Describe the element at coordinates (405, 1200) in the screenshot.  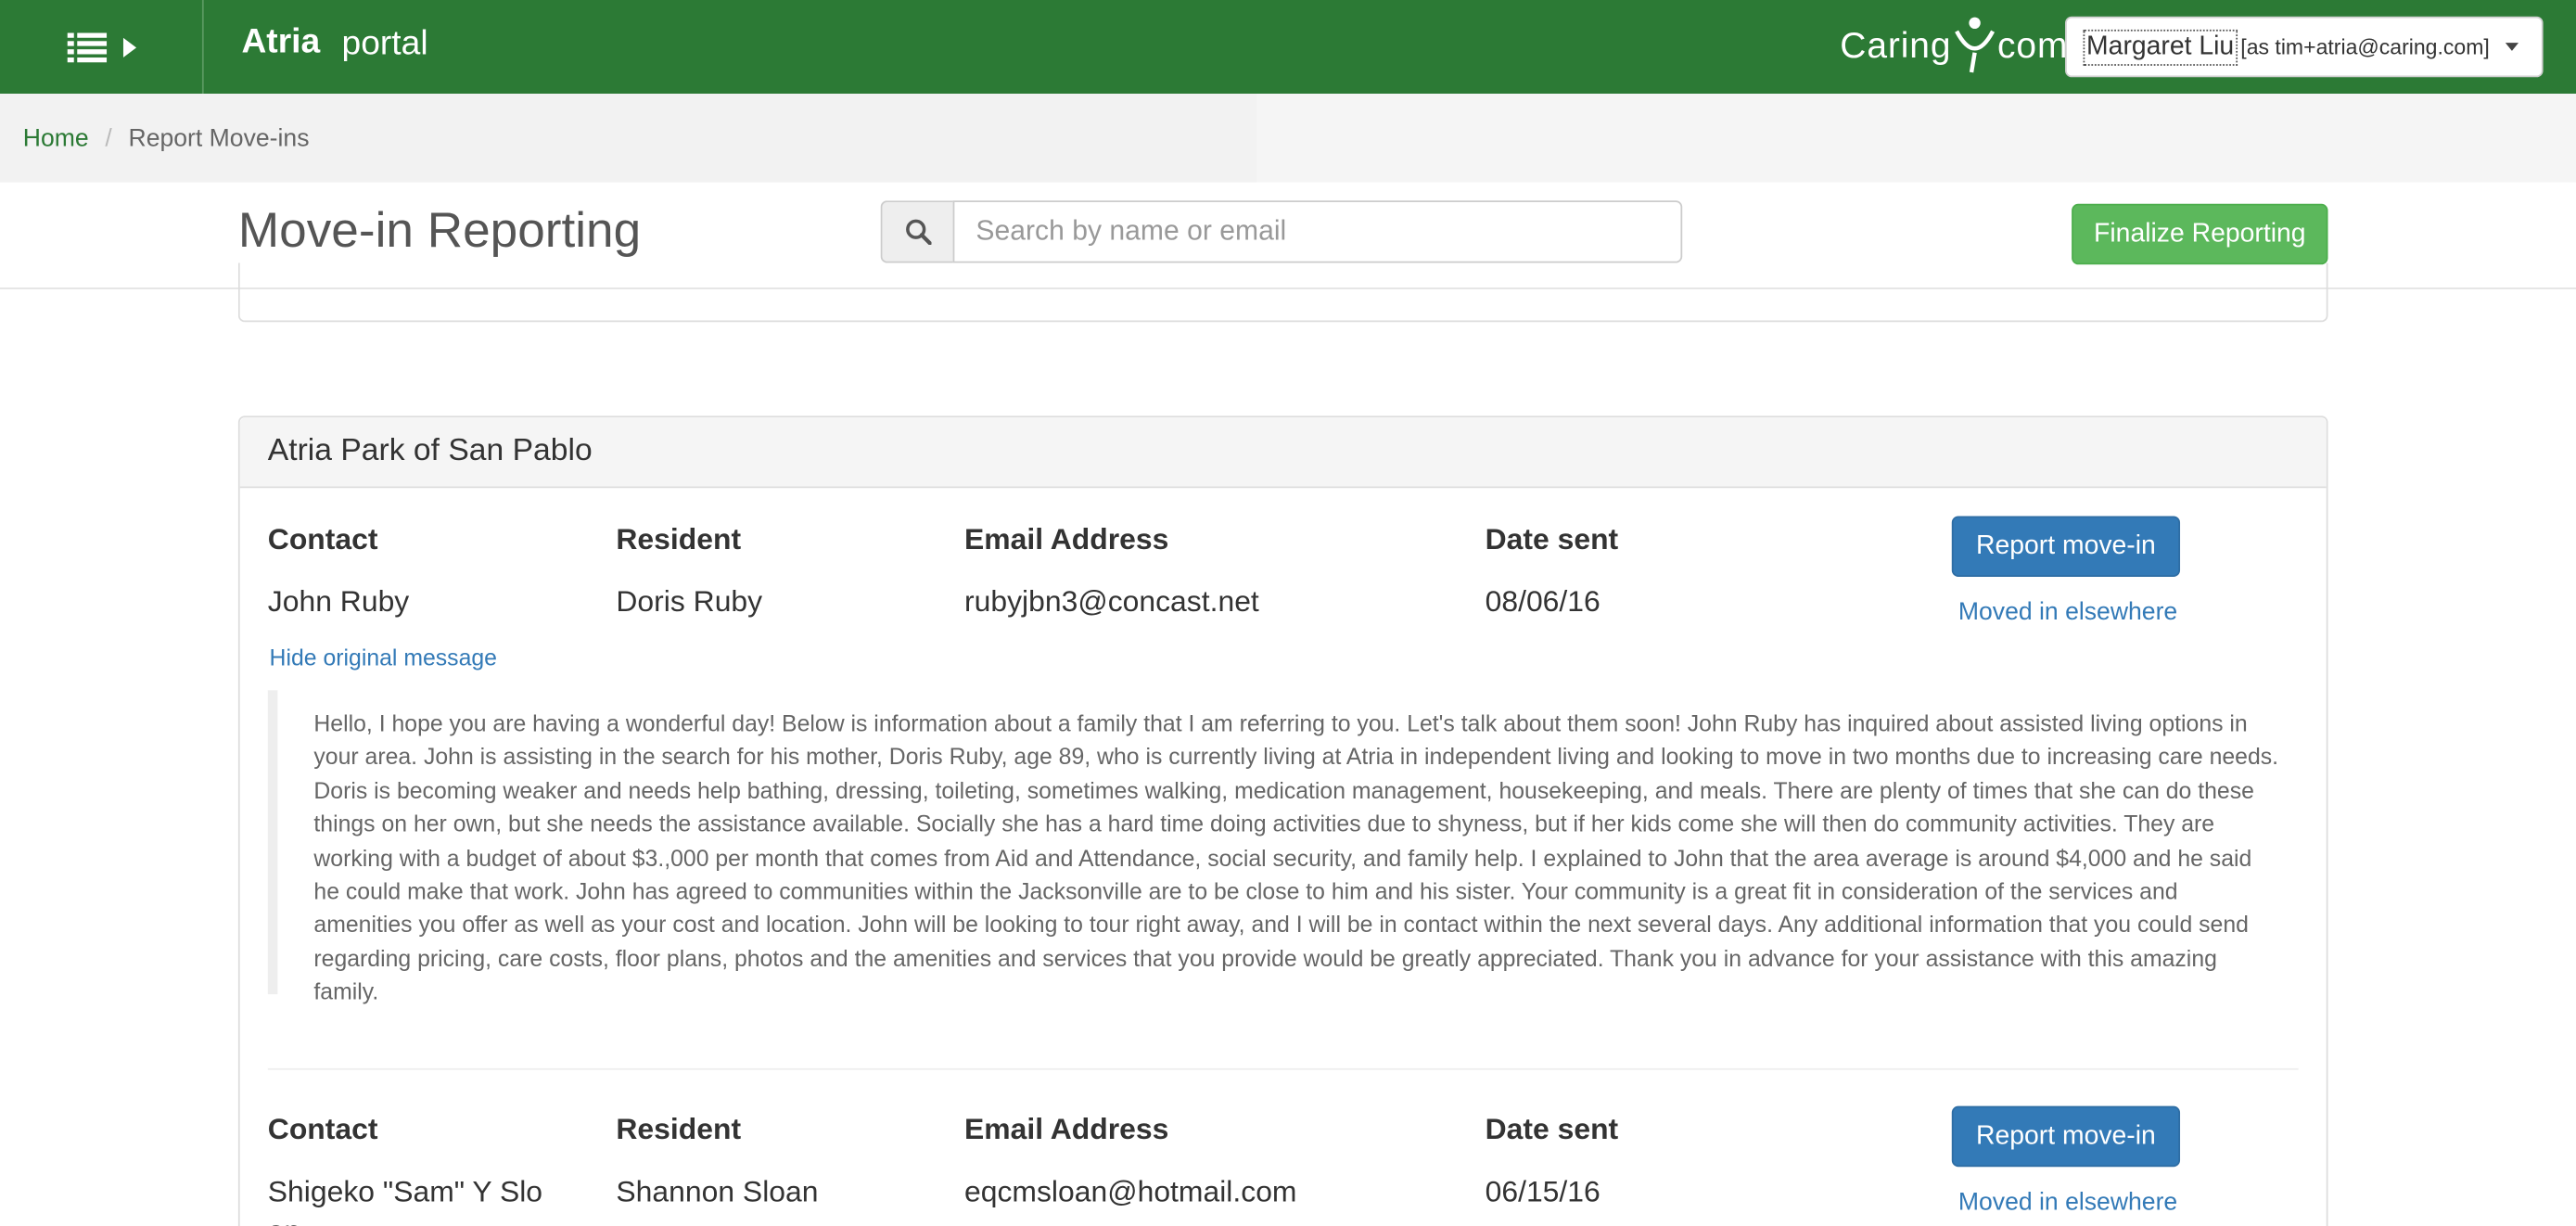
I see `contact-value: Shigeko "Sam" Y Slo an` at that location.